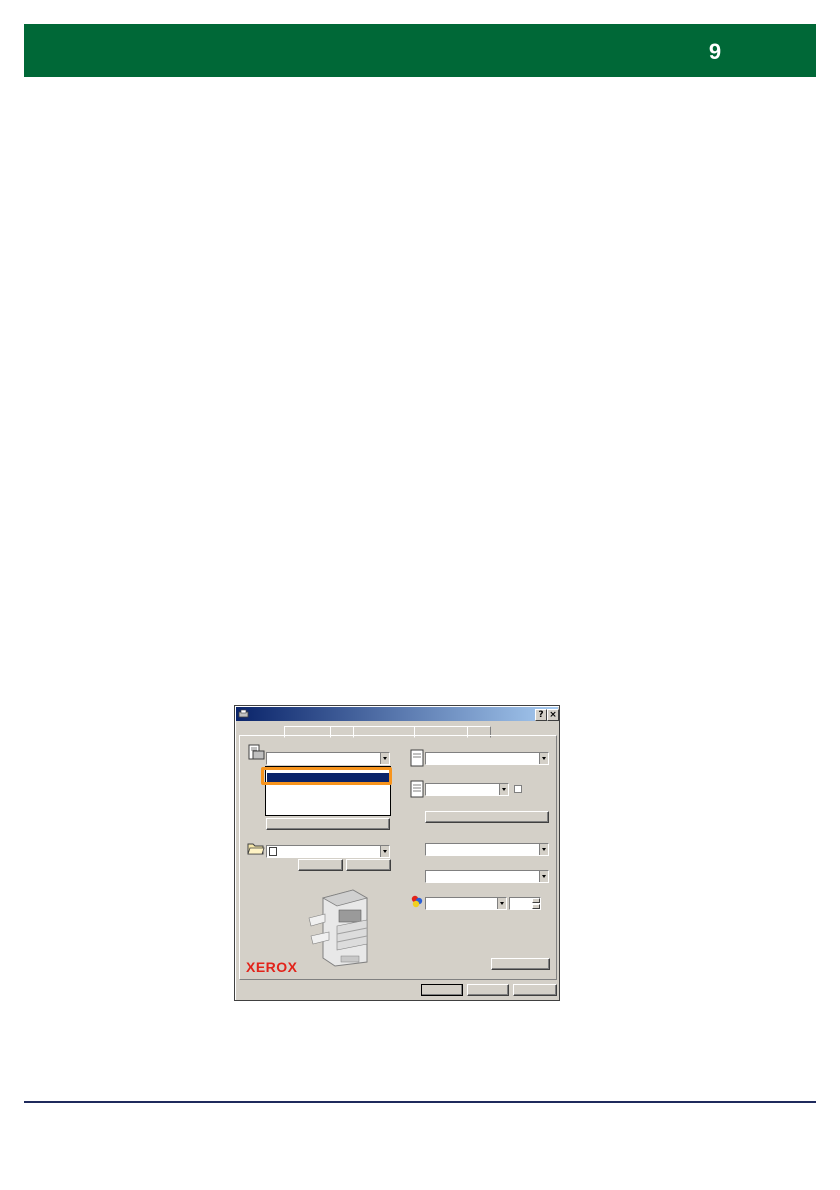 This screenshot has height=1190, width=840. I want to click on selection-highlight, so click(326, 776).